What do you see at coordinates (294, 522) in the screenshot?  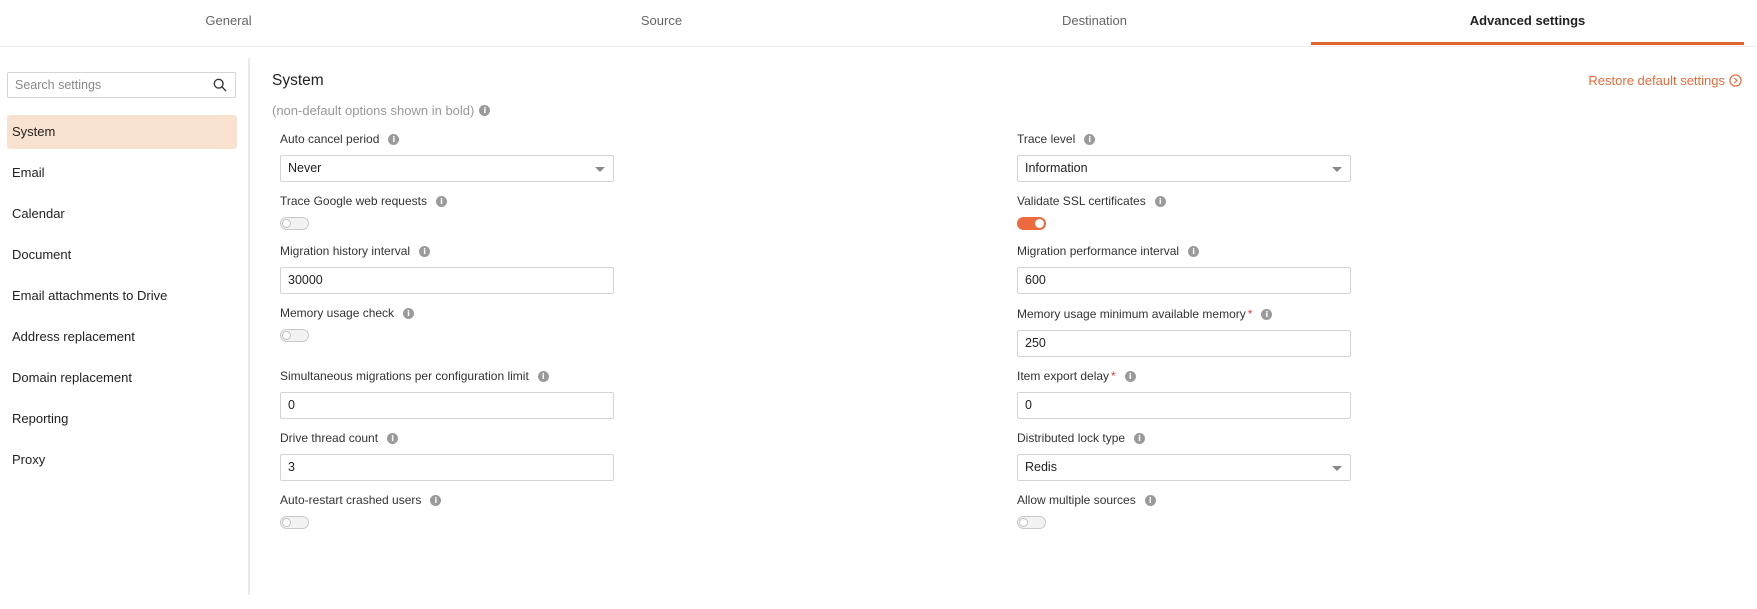 I see `auto-restart-crashed-users-toggle` at bounding box center [294, 522].